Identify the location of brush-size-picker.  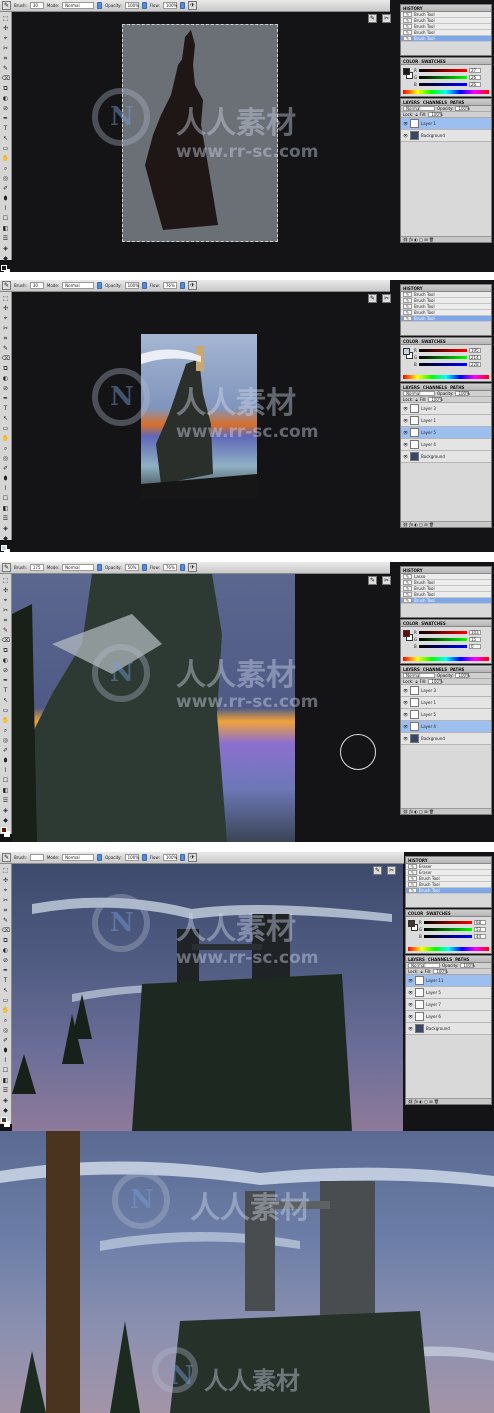
(36, 857).